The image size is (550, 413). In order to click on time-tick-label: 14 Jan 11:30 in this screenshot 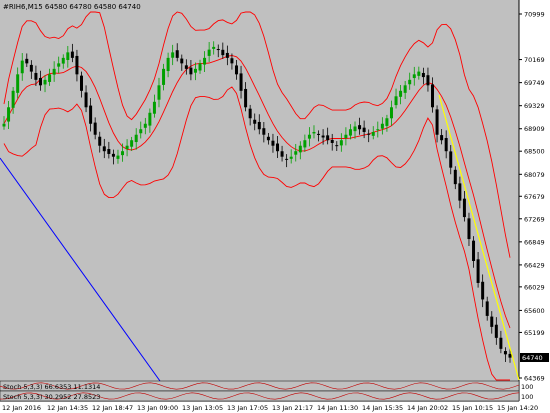, I will do `click(337, 408)`.